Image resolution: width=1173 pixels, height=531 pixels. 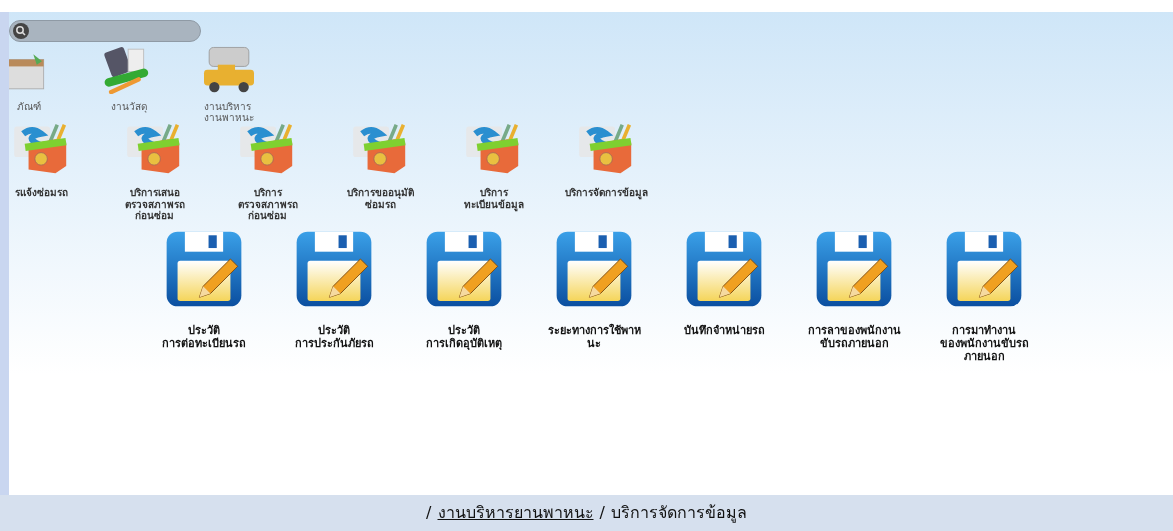 What do you see at coordinates (493, 198) in the screenshot?
I see `service-label: บริการ ทะเบียนข้อมูล` at bounding box center [493, 198].